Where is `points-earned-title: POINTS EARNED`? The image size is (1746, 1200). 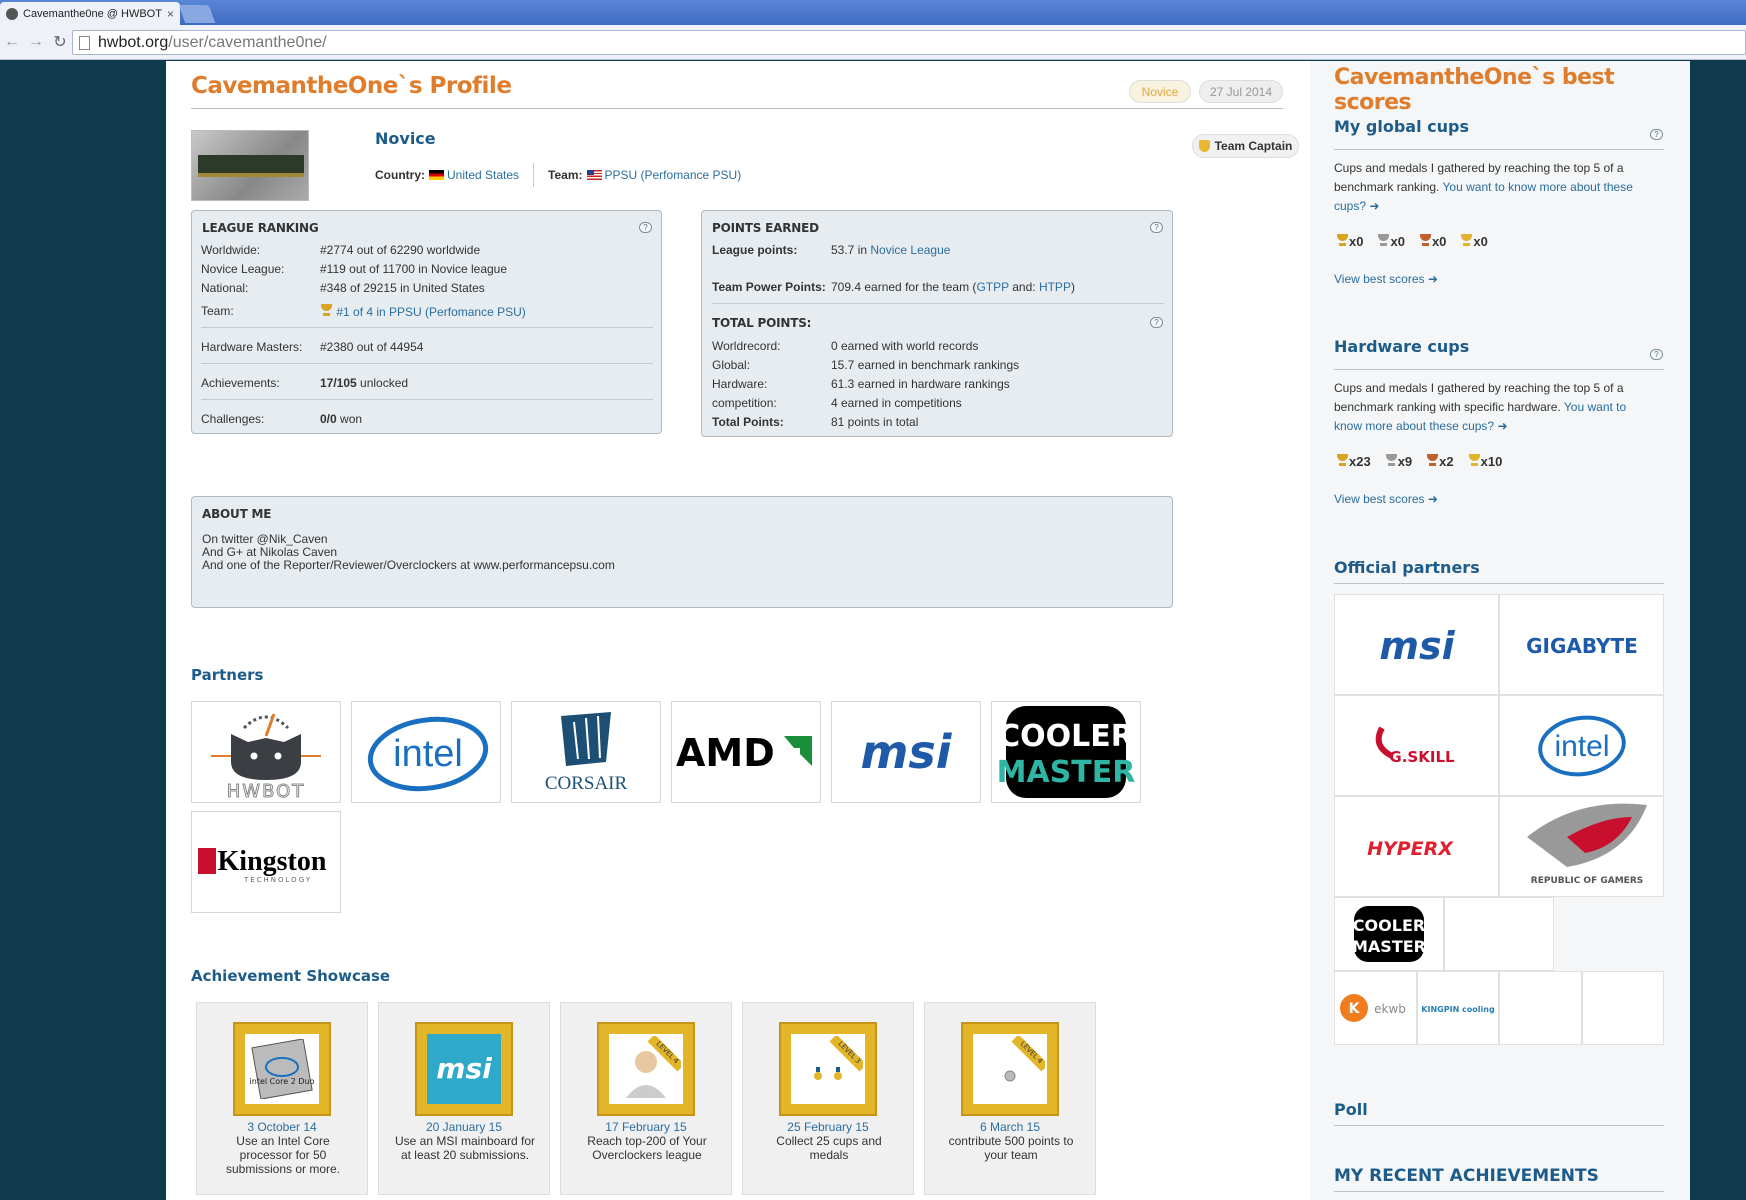
points-earned-title: POINTS EARNED is located at coordinates (765, 228).